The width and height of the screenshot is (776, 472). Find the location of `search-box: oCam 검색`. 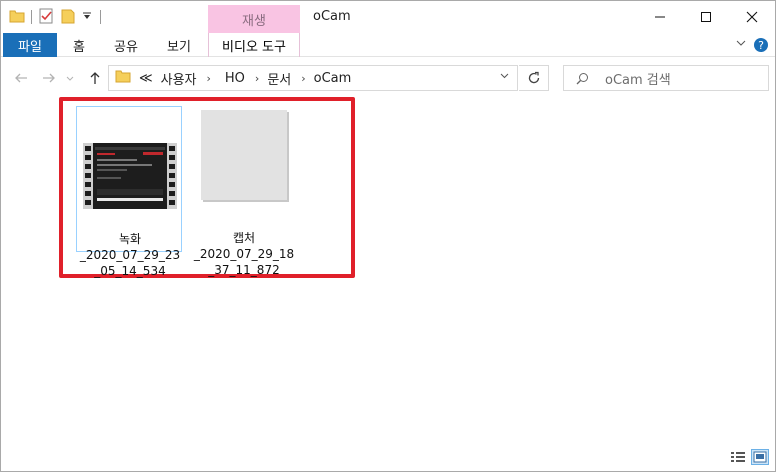

search-box: oCam 검색 is located at coordinates (666, 78).